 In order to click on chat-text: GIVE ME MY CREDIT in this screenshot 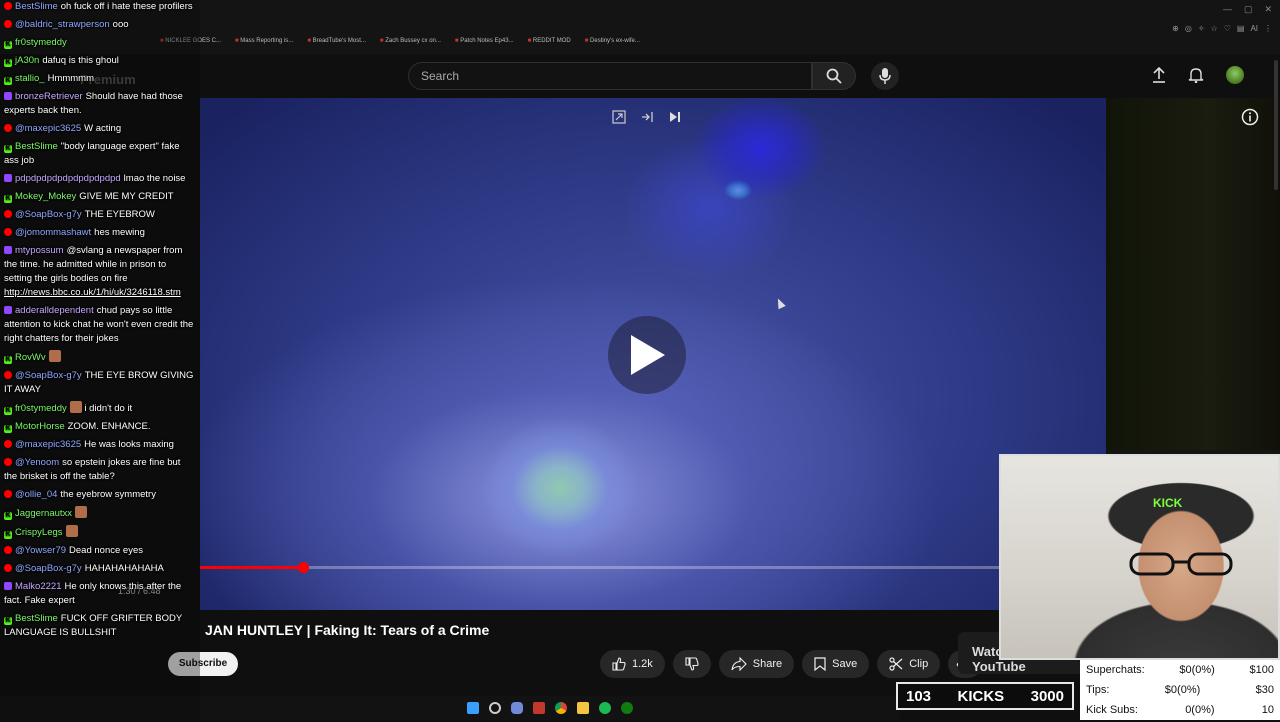, I will do `click(126, 196)`.